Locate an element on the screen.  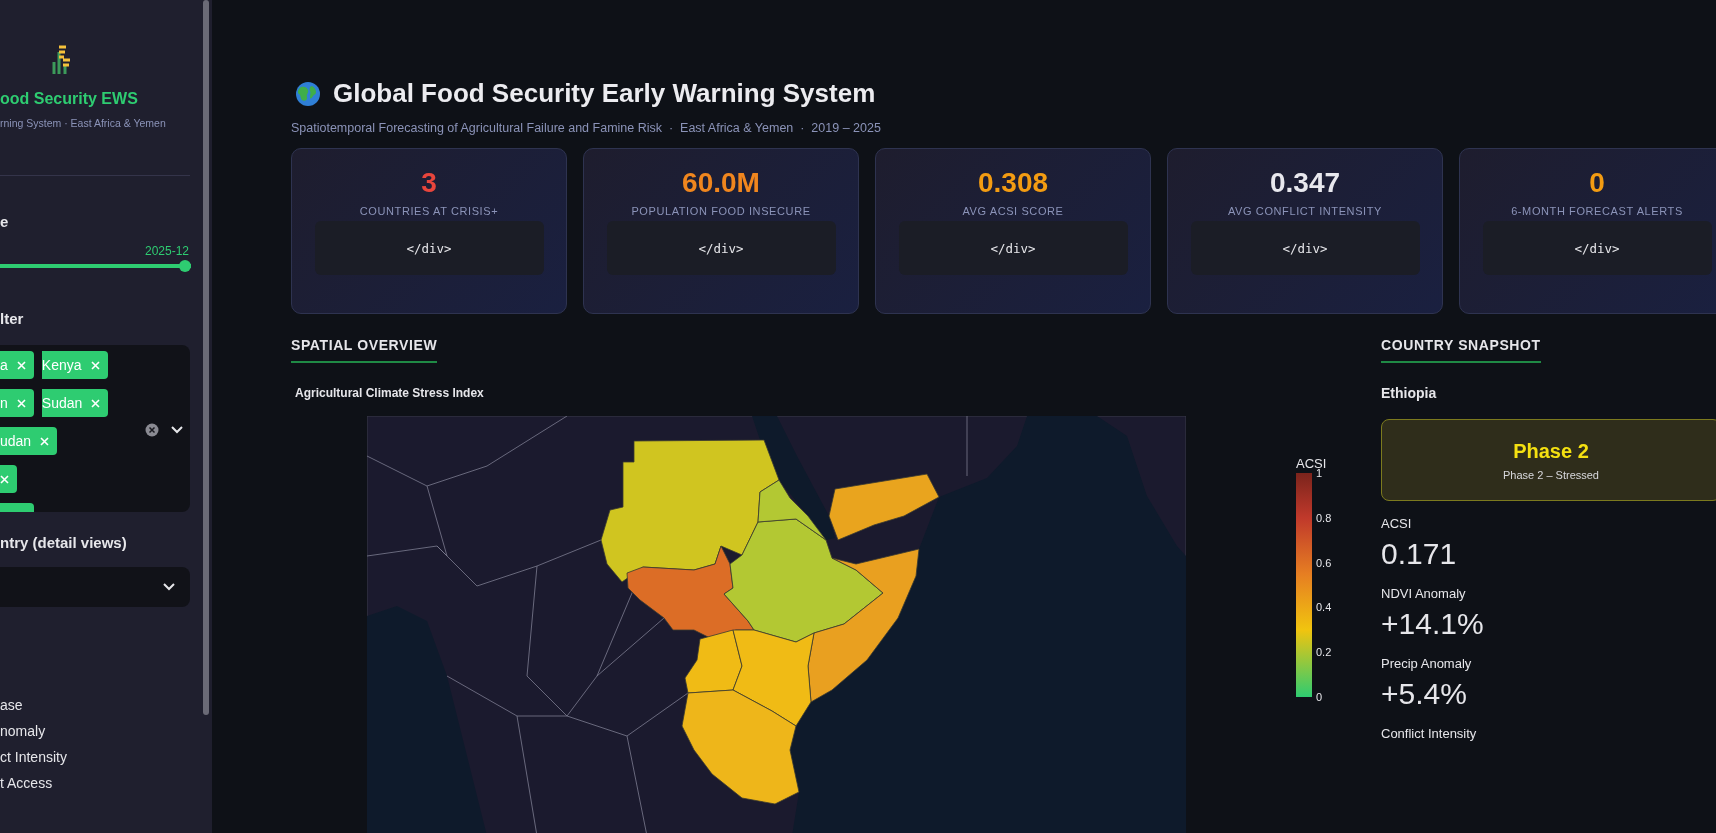
country-tag: Kenya is located at coordinates (74, 365).